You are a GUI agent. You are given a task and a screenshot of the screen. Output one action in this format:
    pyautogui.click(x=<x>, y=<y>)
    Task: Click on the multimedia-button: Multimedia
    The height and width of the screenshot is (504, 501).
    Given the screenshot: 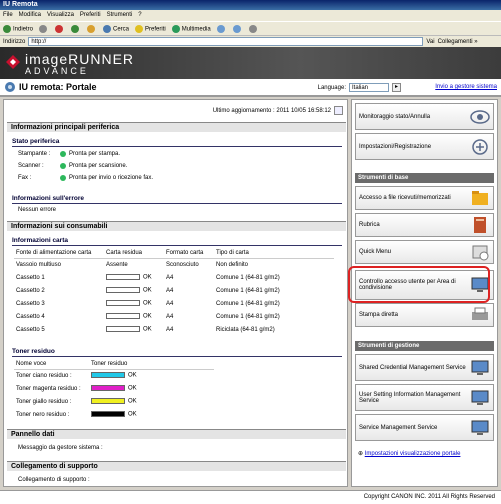 What is the action you would take?
    pyautogui.click(x=191, y=28)
    